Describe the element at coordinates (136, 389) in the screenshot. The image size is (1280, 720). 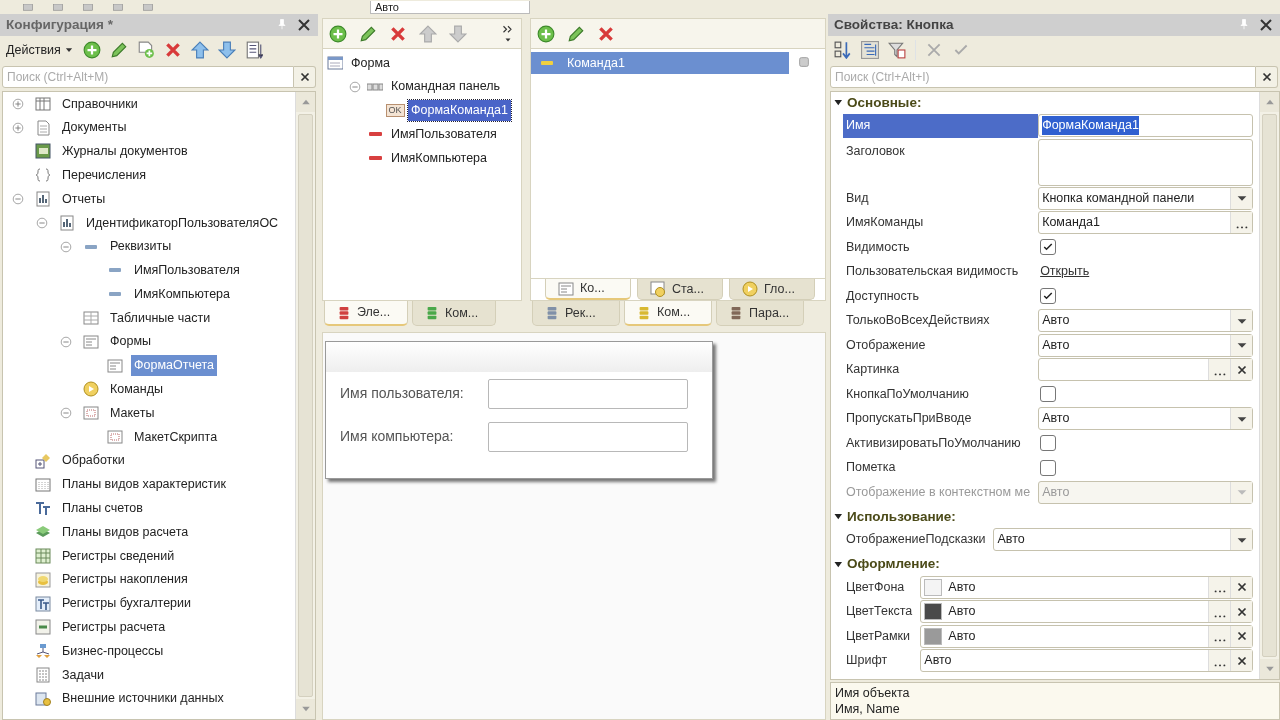
I see `tree-item: Команды` at that location.